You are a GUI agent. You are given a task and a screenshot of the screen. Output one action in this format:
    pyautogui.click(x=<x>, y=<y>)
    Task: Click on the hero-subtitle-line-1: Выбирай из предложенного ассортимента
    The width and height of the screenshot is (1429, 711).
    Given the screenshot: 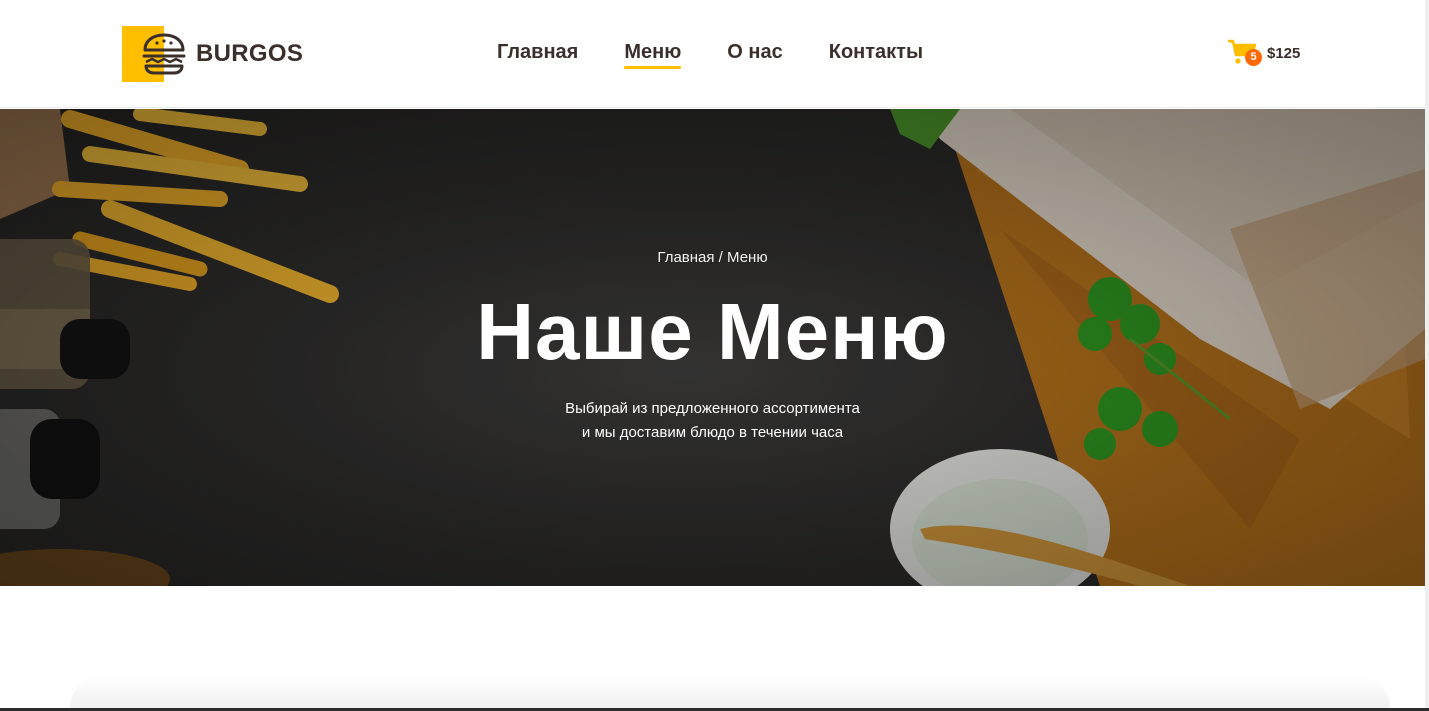 What is the action you would take?
    pyautogui.click(x=712, y=408)
    